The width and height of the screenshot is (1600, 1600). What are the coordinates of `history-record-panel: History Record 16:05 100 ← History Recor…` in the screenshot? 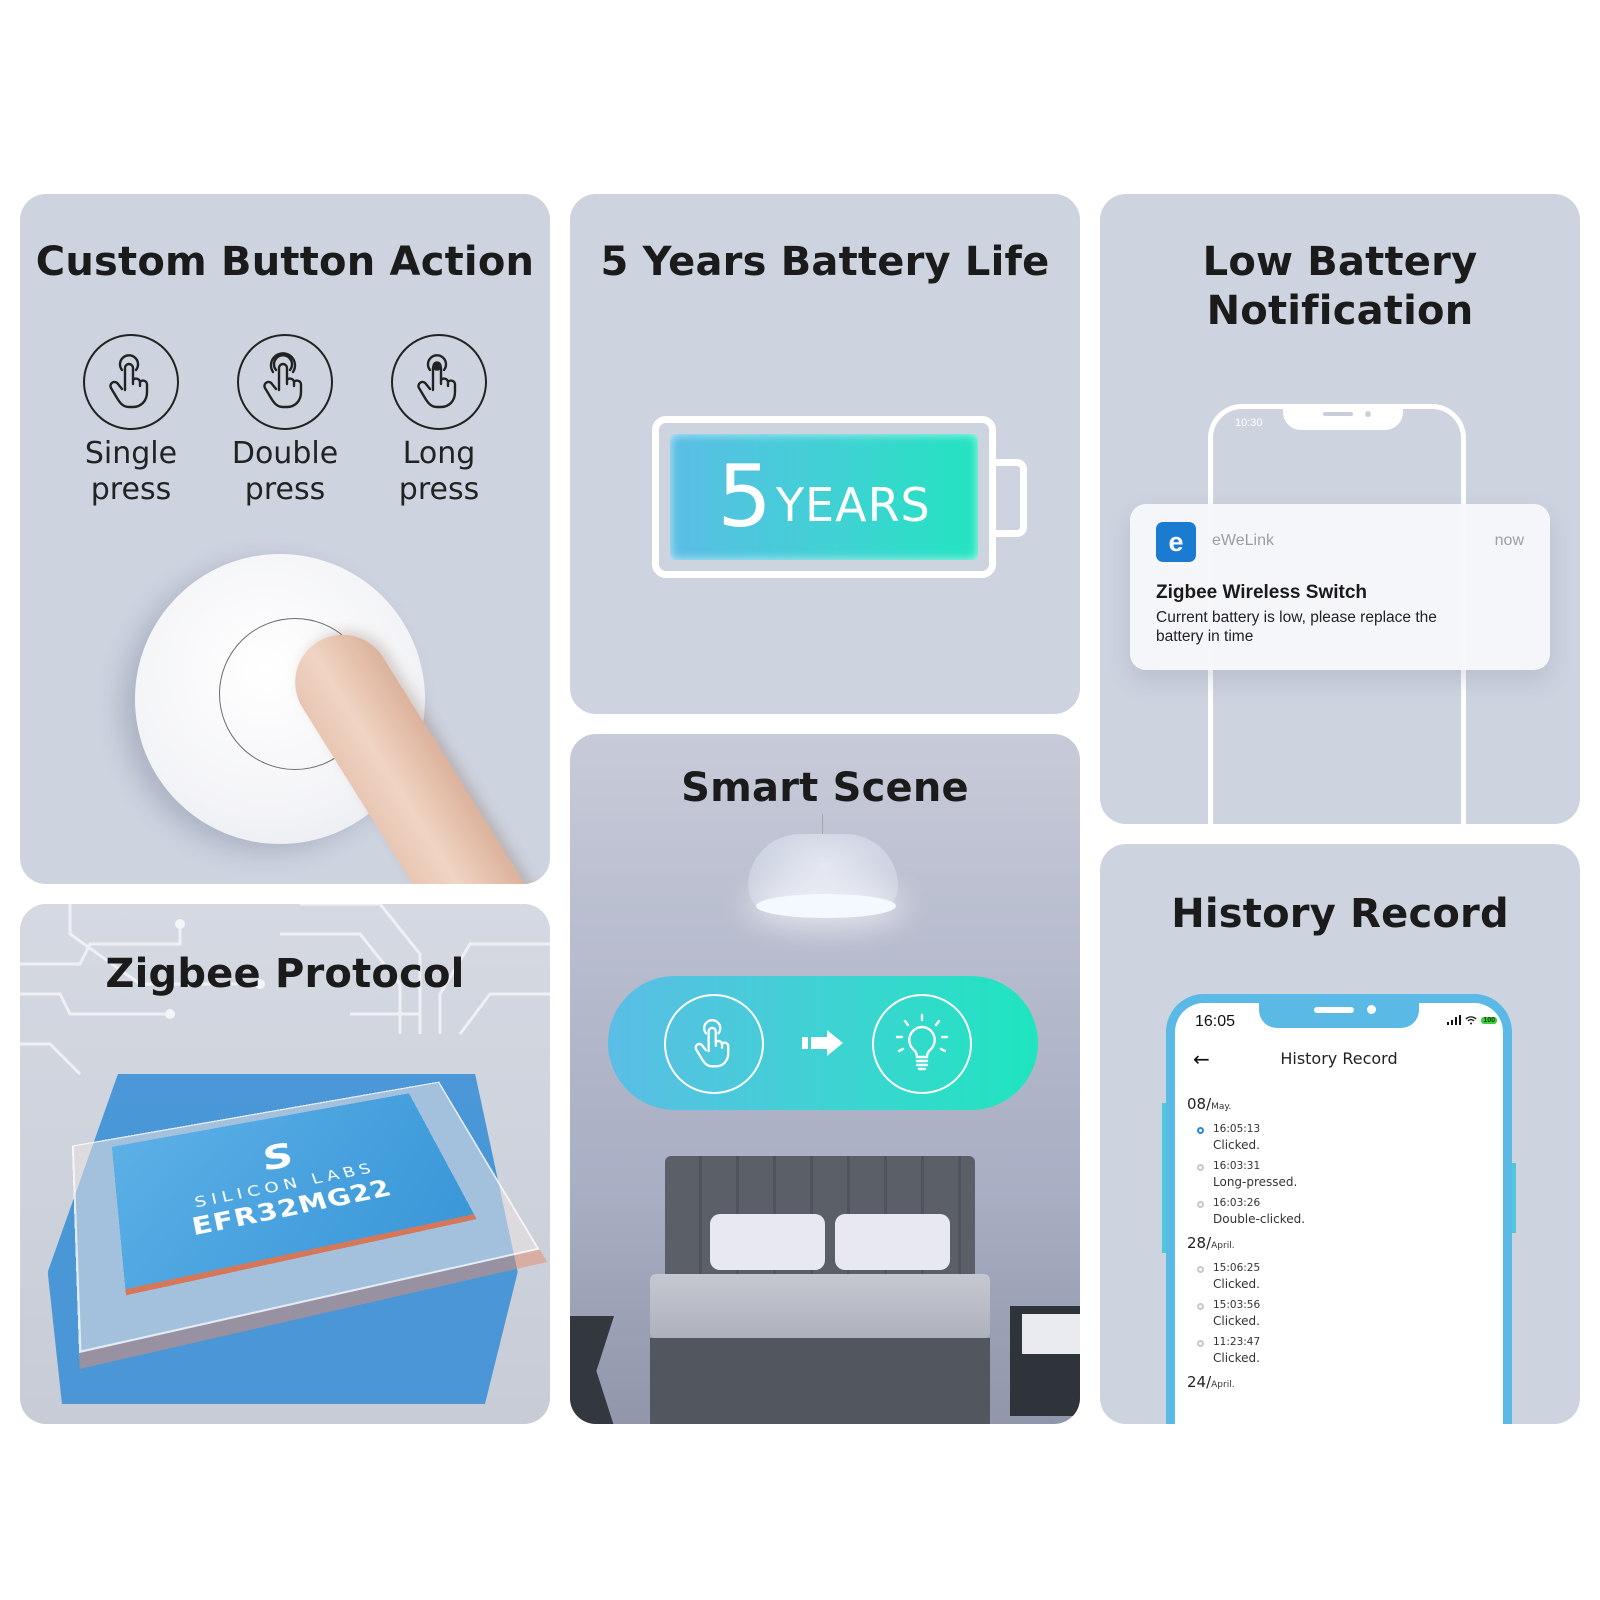 It's located at (1340, 1134).